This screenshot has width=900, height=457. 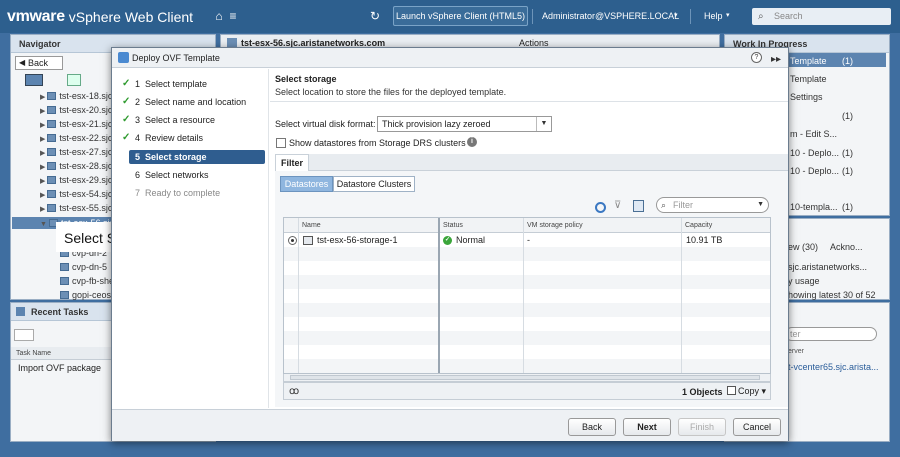 What do you see at coordinates (87, 281) in the screenshot?
I see `nav-item-vm: cvp-fb-she` at bounding box center [87, 281].